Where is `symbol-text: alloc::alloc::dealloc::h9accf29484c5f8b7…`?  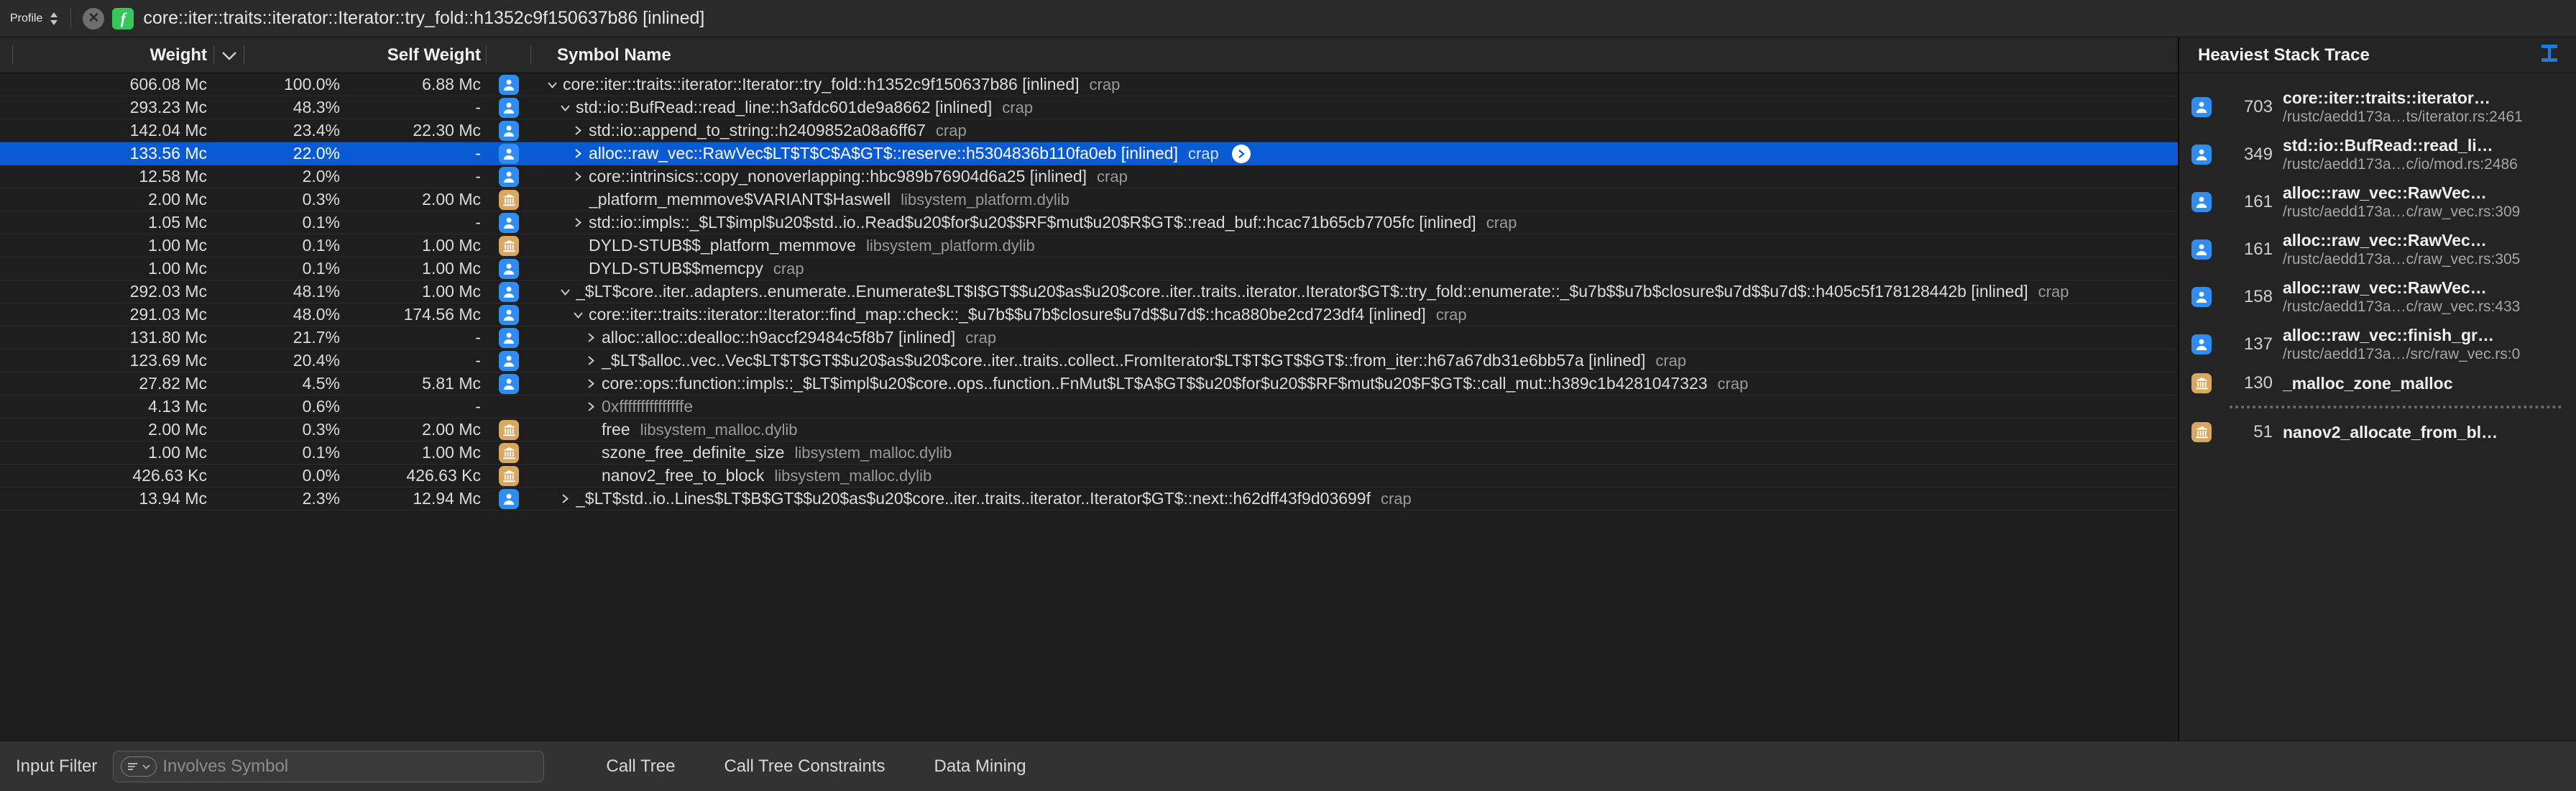 symbol-text: alloc::alloc::dealloc::h9accf29484c5f8b7… is located at coordinates (779, 338).